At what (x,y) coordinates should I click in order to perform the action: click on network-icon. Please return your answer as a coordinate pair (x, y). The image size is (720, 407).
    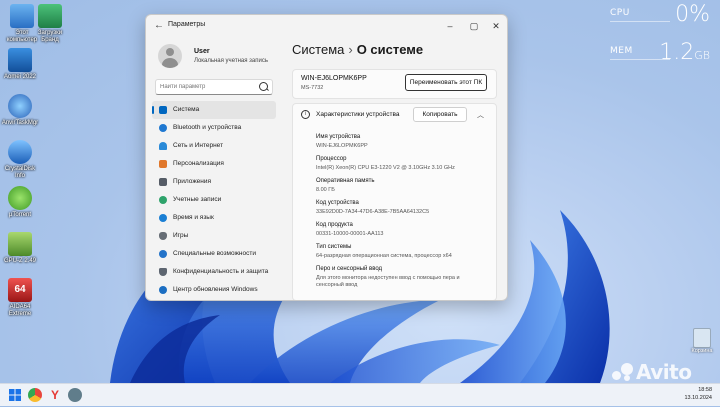
    Looking at the image, I should click on (163, 146).